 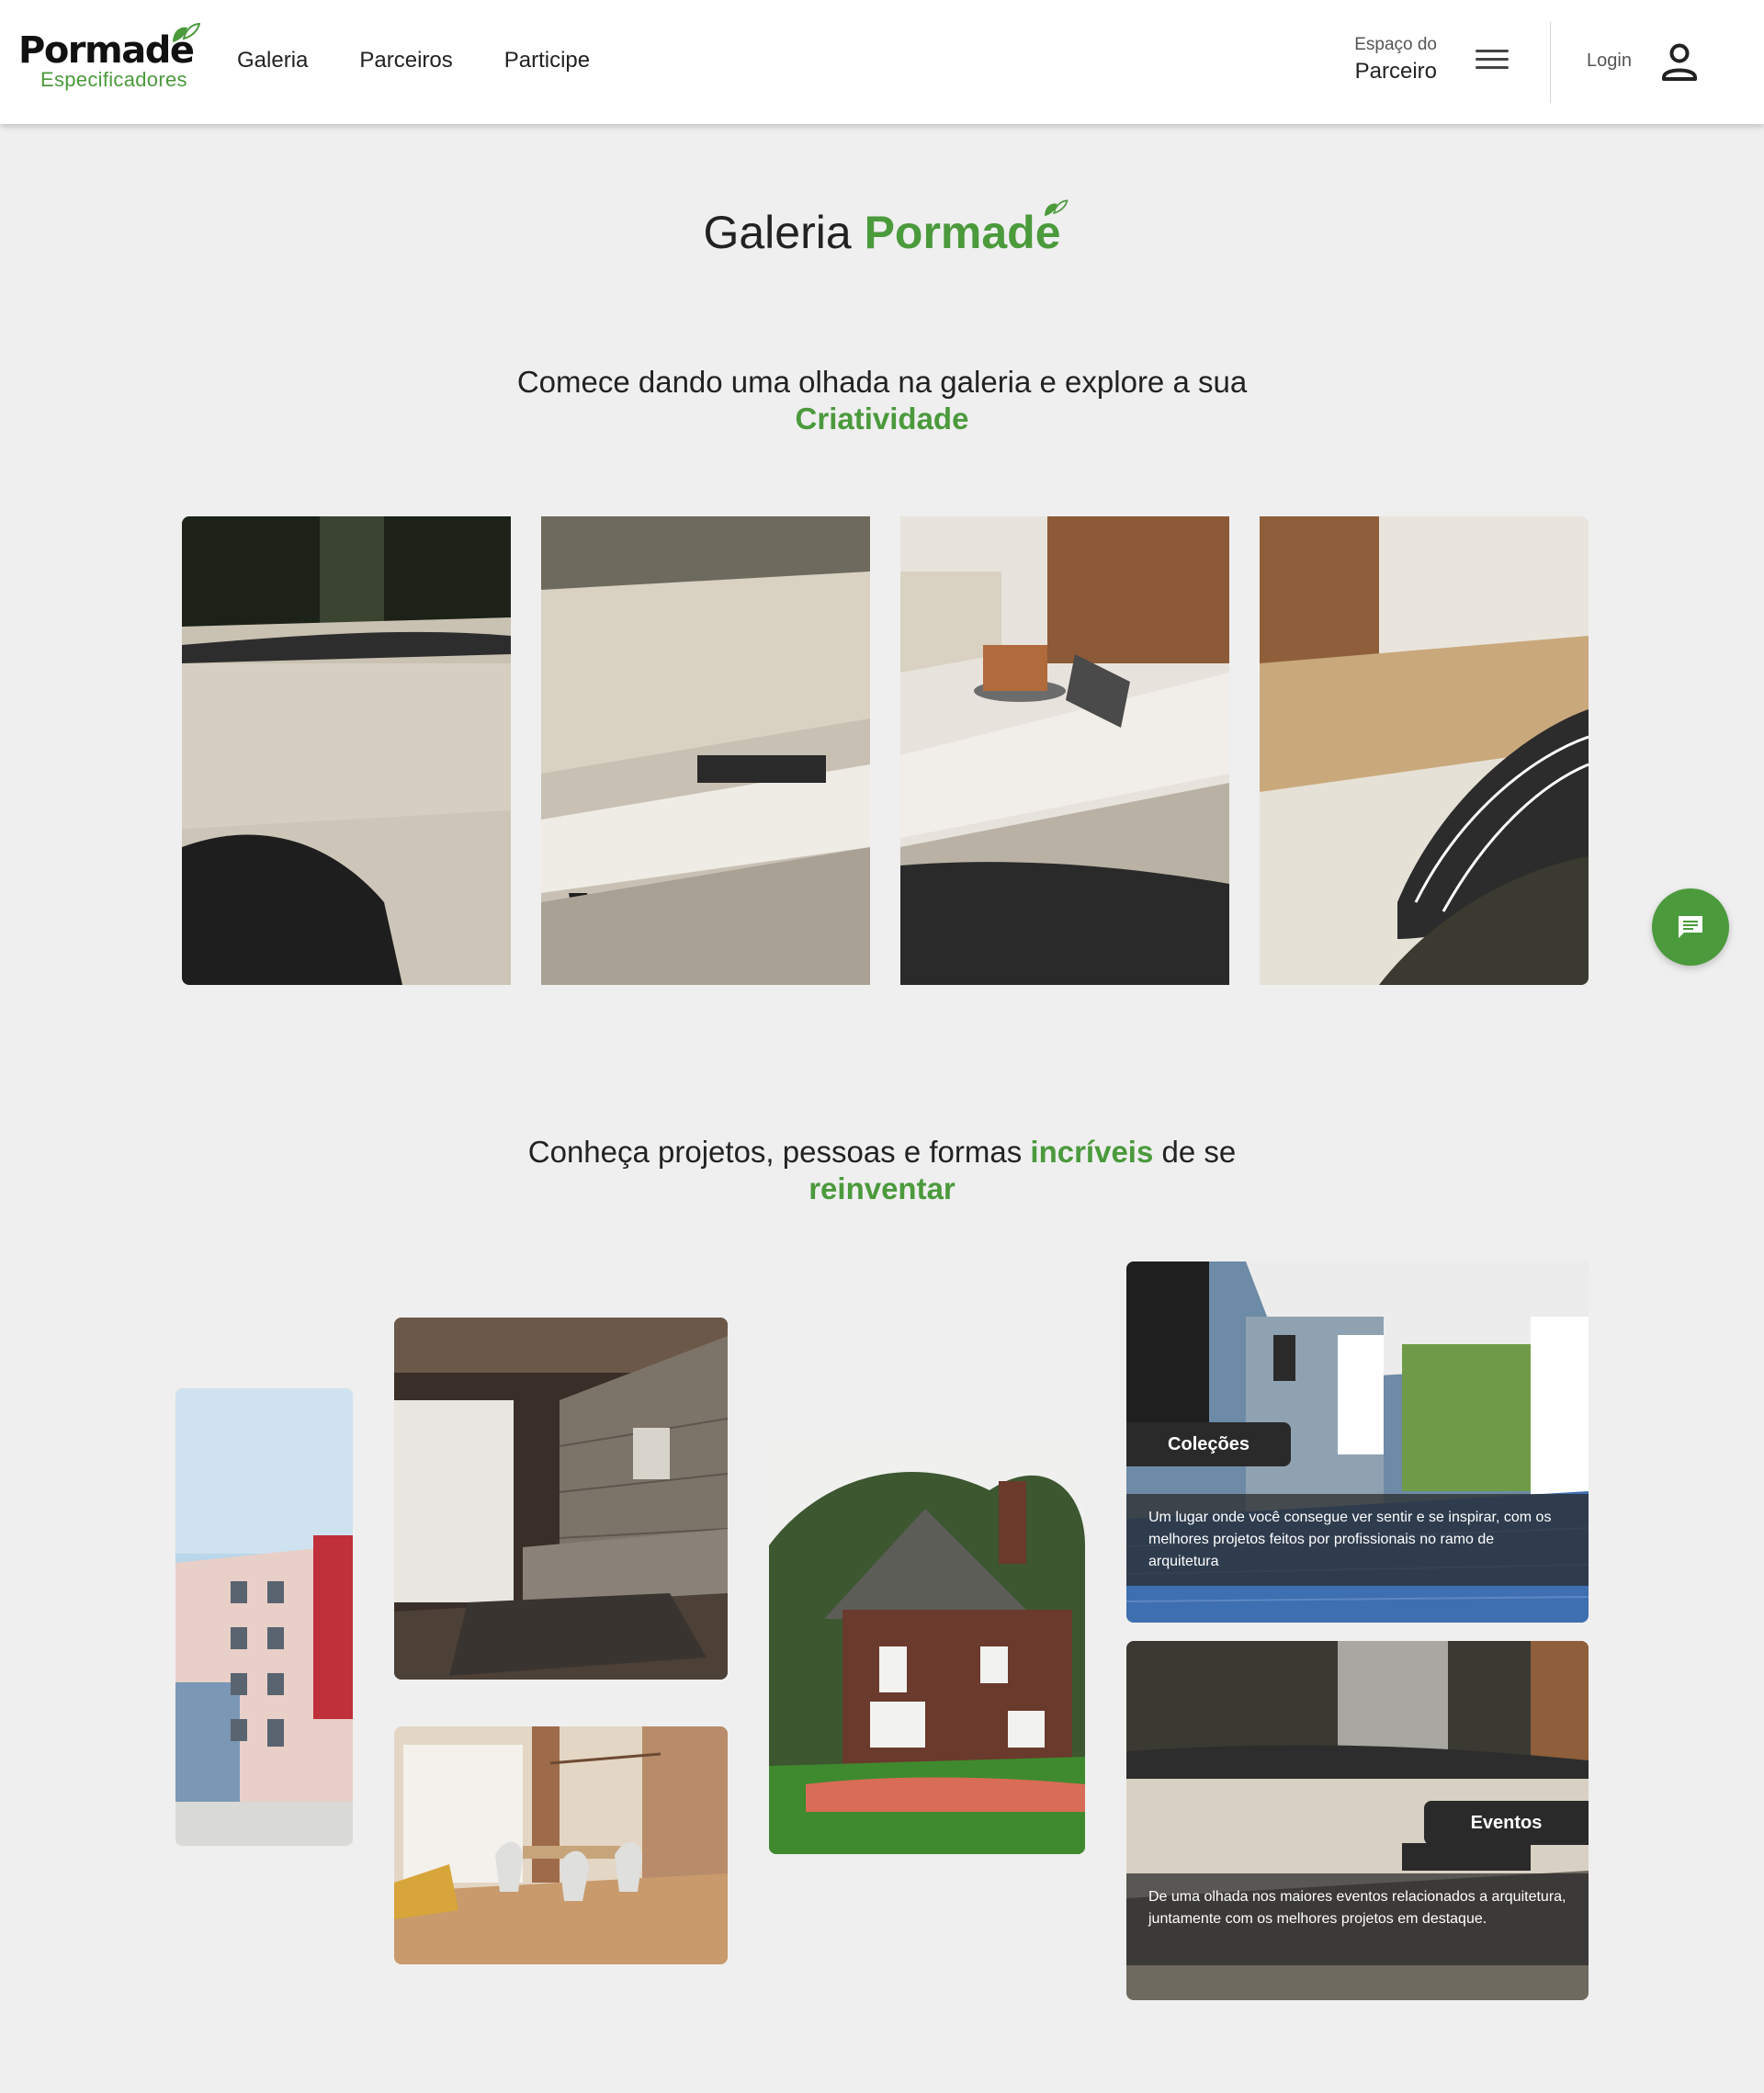 I want to click on project-image-house, so click(x=927, y=1644).